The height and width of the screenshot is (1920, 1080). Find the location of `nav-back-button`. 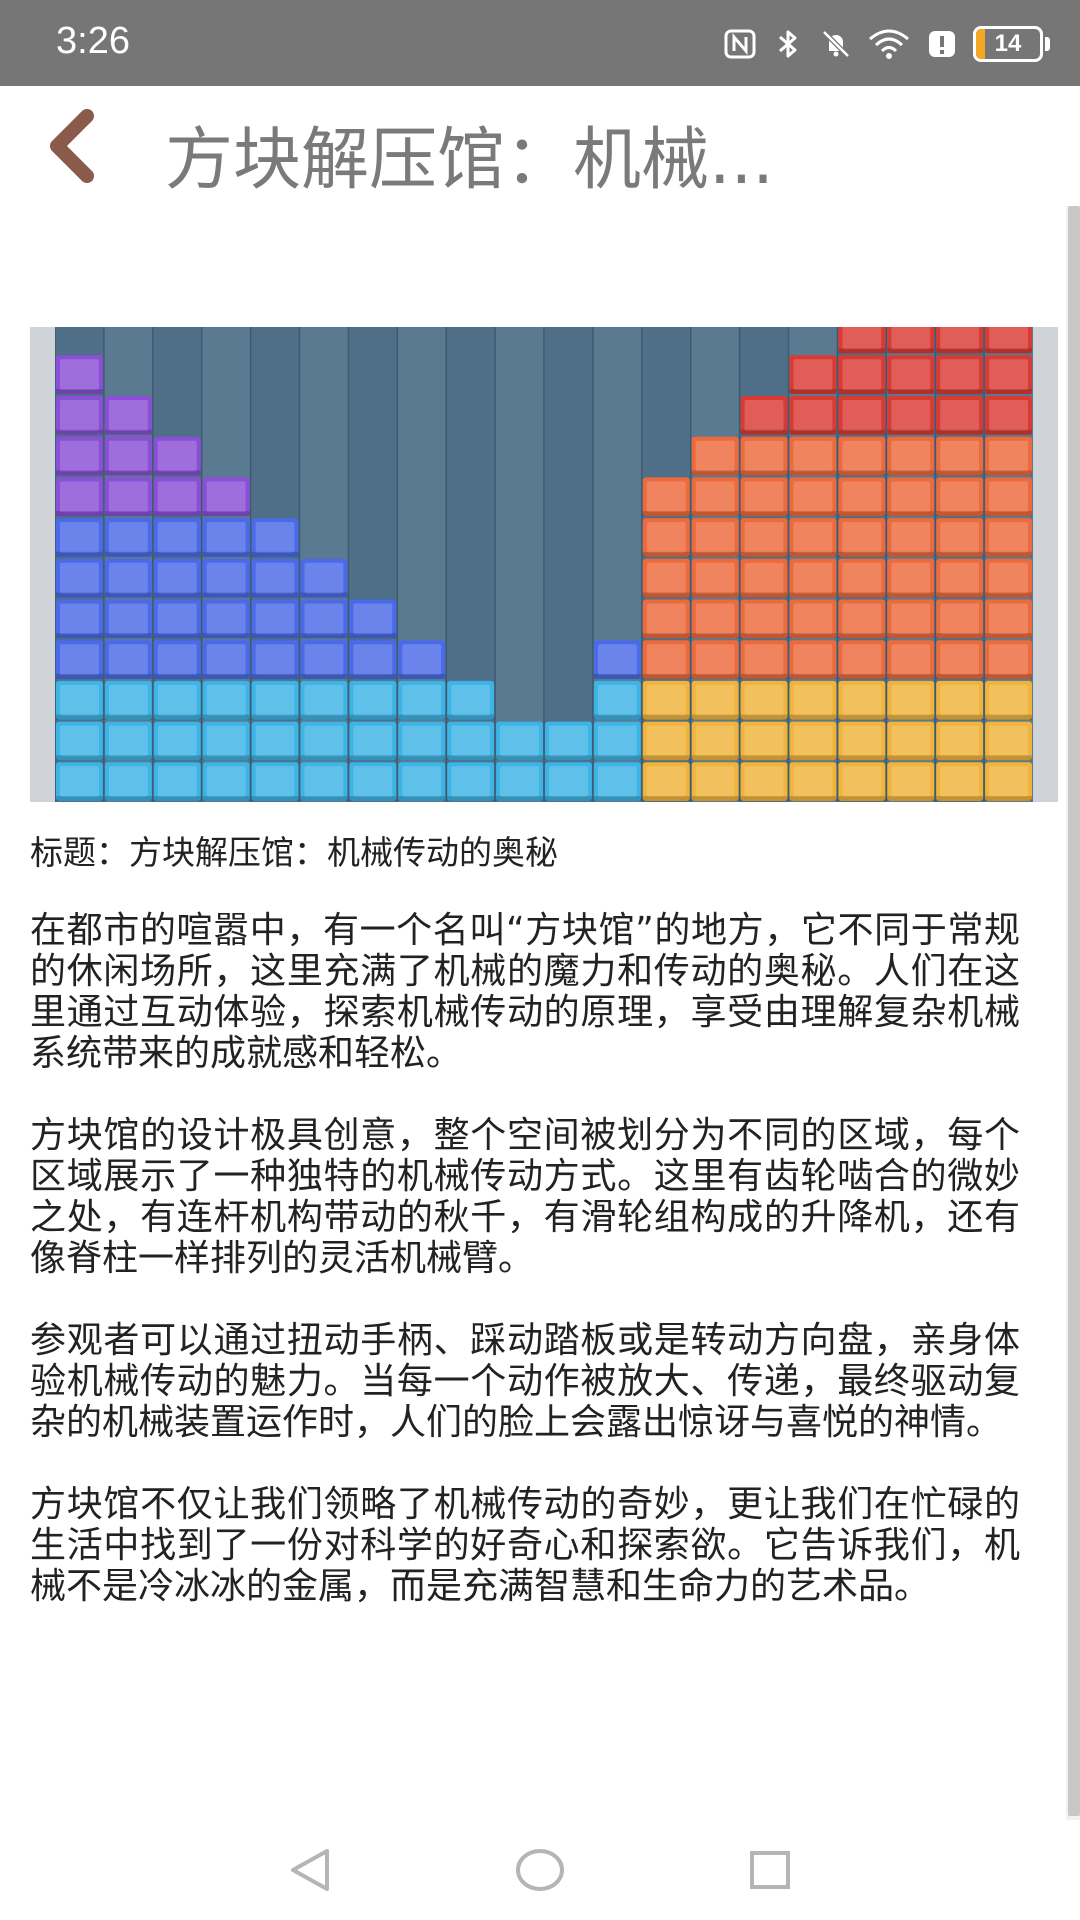

nav-back-button is located at coordinates (310, 1870).